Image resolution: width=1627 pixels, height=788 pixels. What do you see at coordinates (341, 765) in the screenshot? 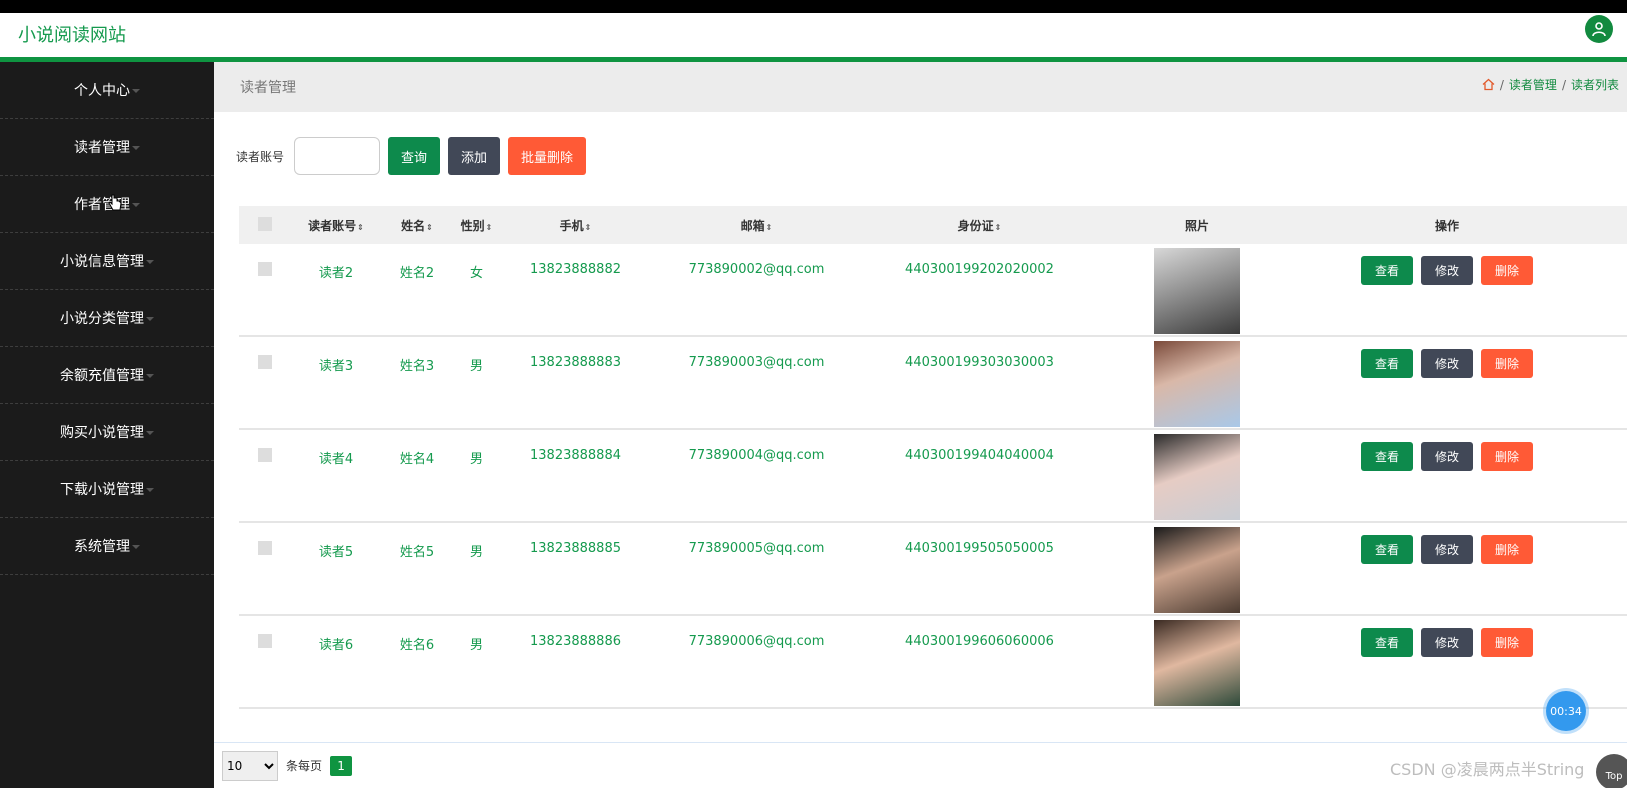
I see `page-number-current: 1` at bounding box center [341, 765].